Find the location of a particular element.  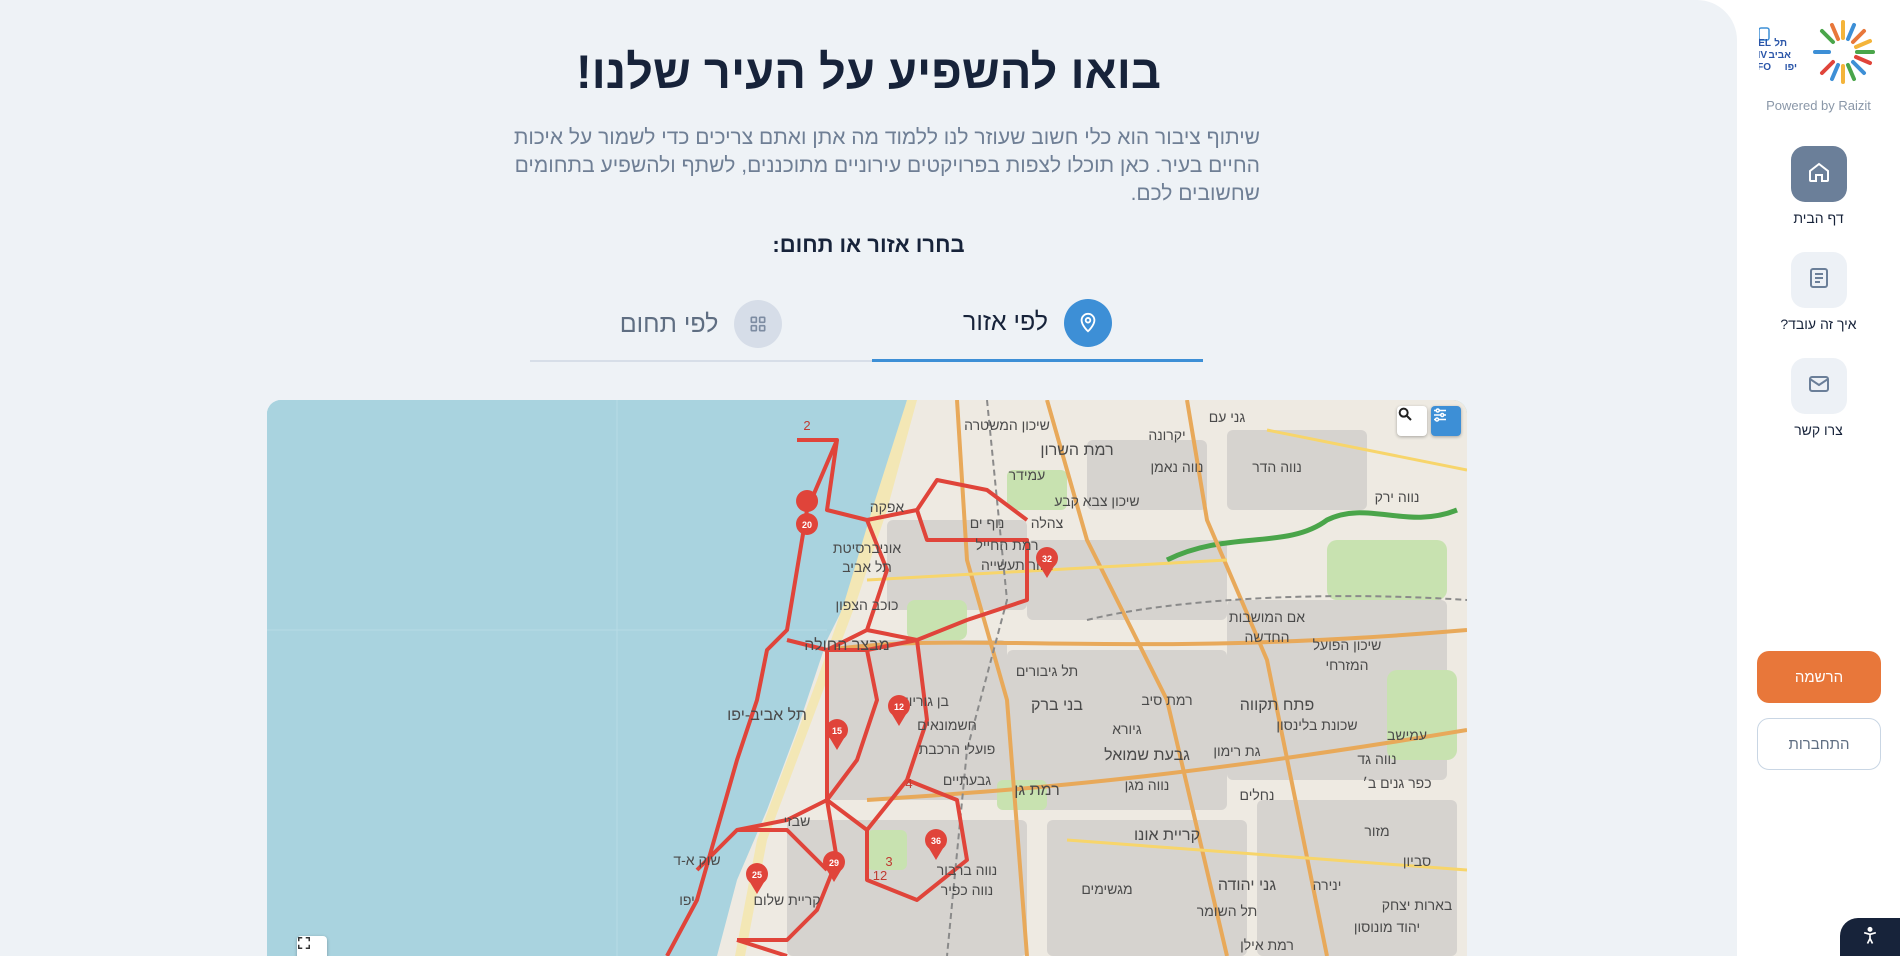

accessibility-button is located at coordinates (1870, 937).